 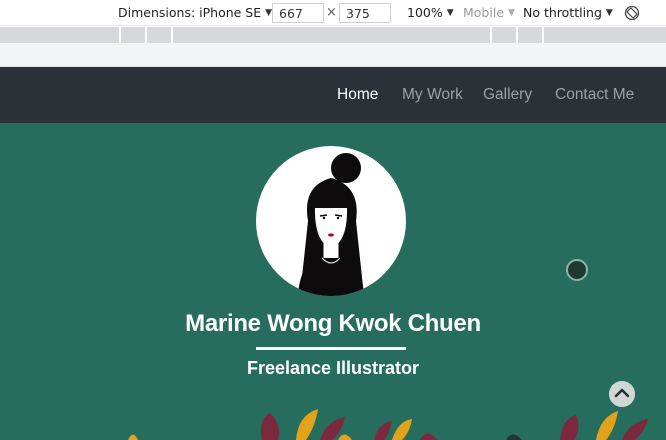 What do you see at coordinates (562, 12) in the screenshot?
I see `throttling-label: No throttling` at bounding box center [562, 12].